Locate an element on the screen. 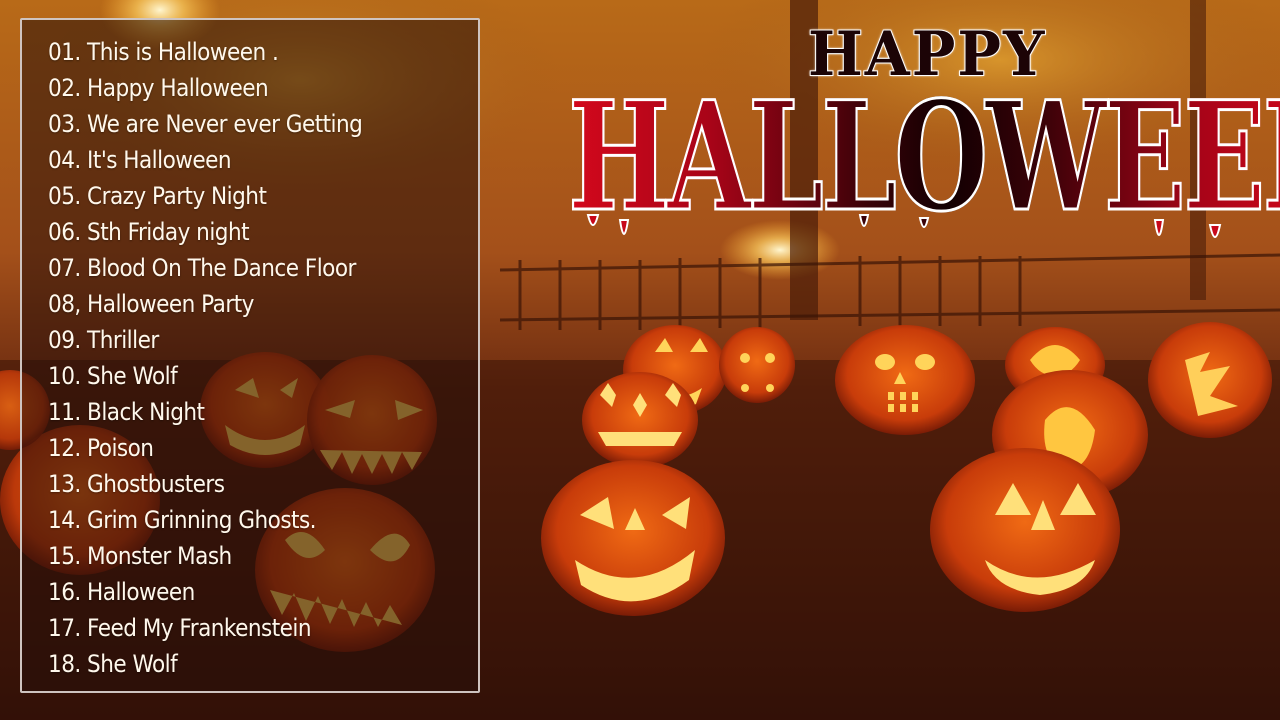 This screenshot has width=1280, height=720. track-item: 02. Happy Halloween is located at coordinates (241, 88).